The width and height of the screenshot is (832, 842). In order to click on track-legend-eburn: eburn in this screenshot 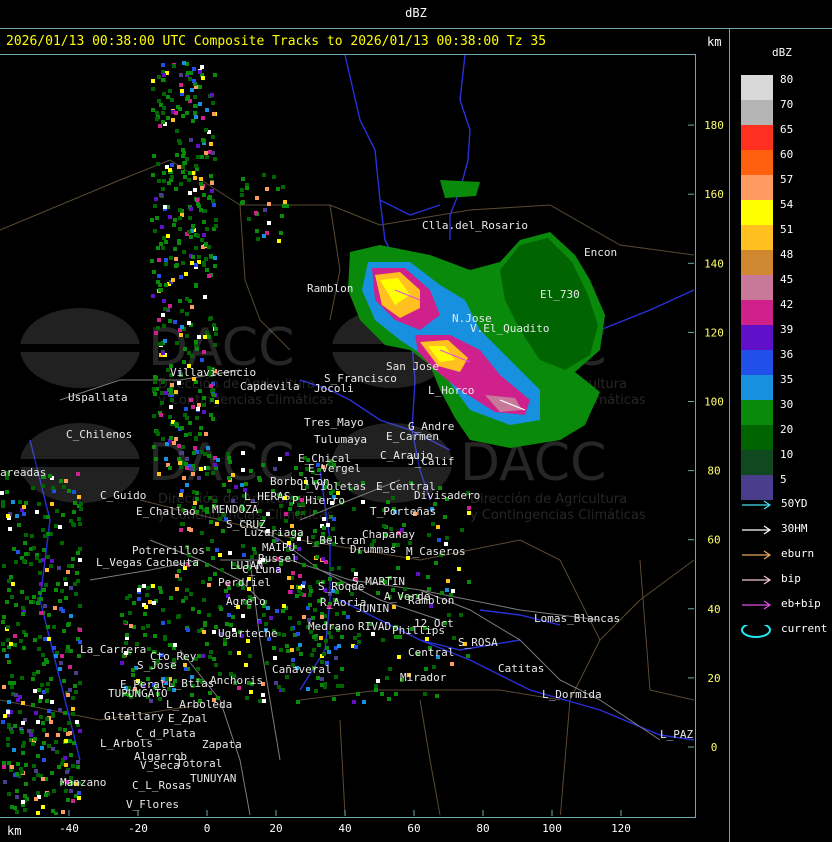, I will do `click(785, 554)`.